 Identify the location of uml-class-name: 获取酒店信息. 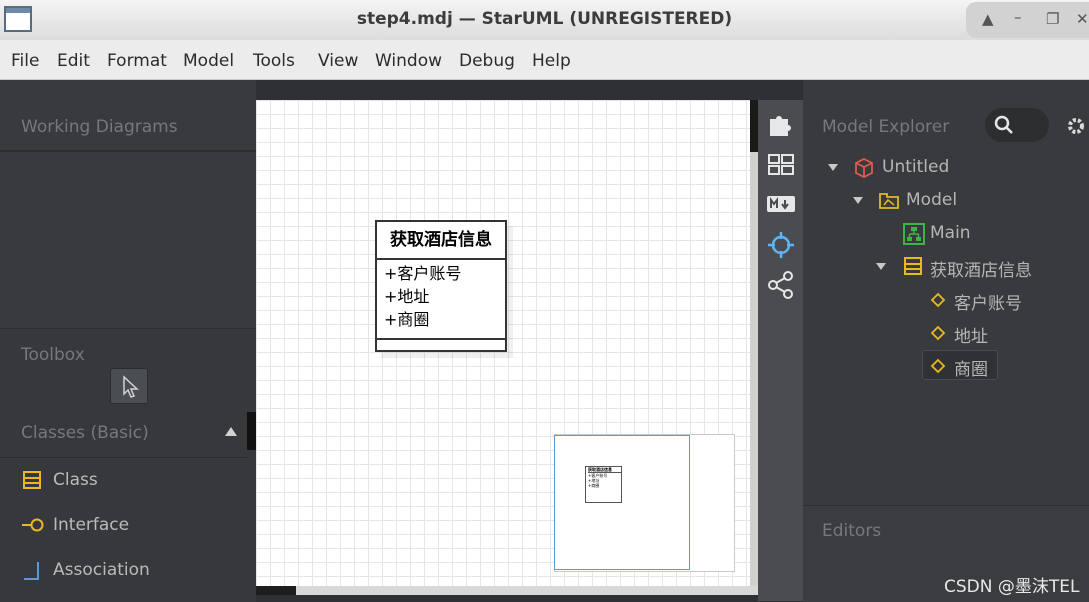
(441, 241).